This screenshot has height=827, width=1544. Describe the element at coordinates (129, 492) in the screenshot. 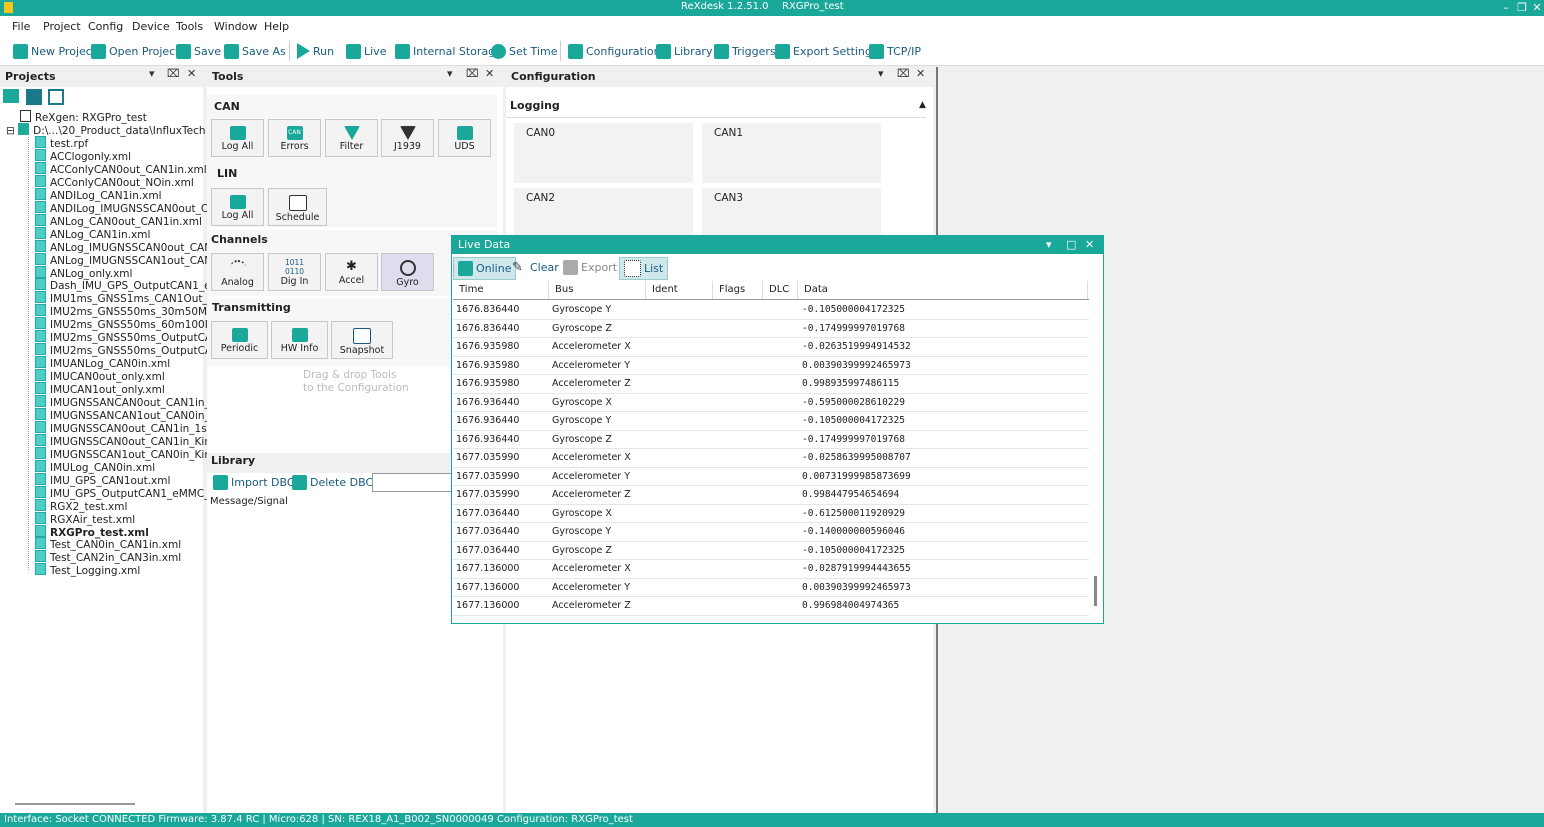

I see `project-file-item: IMU_GPS_OutputCAN1_eMMC_1C` at that location.